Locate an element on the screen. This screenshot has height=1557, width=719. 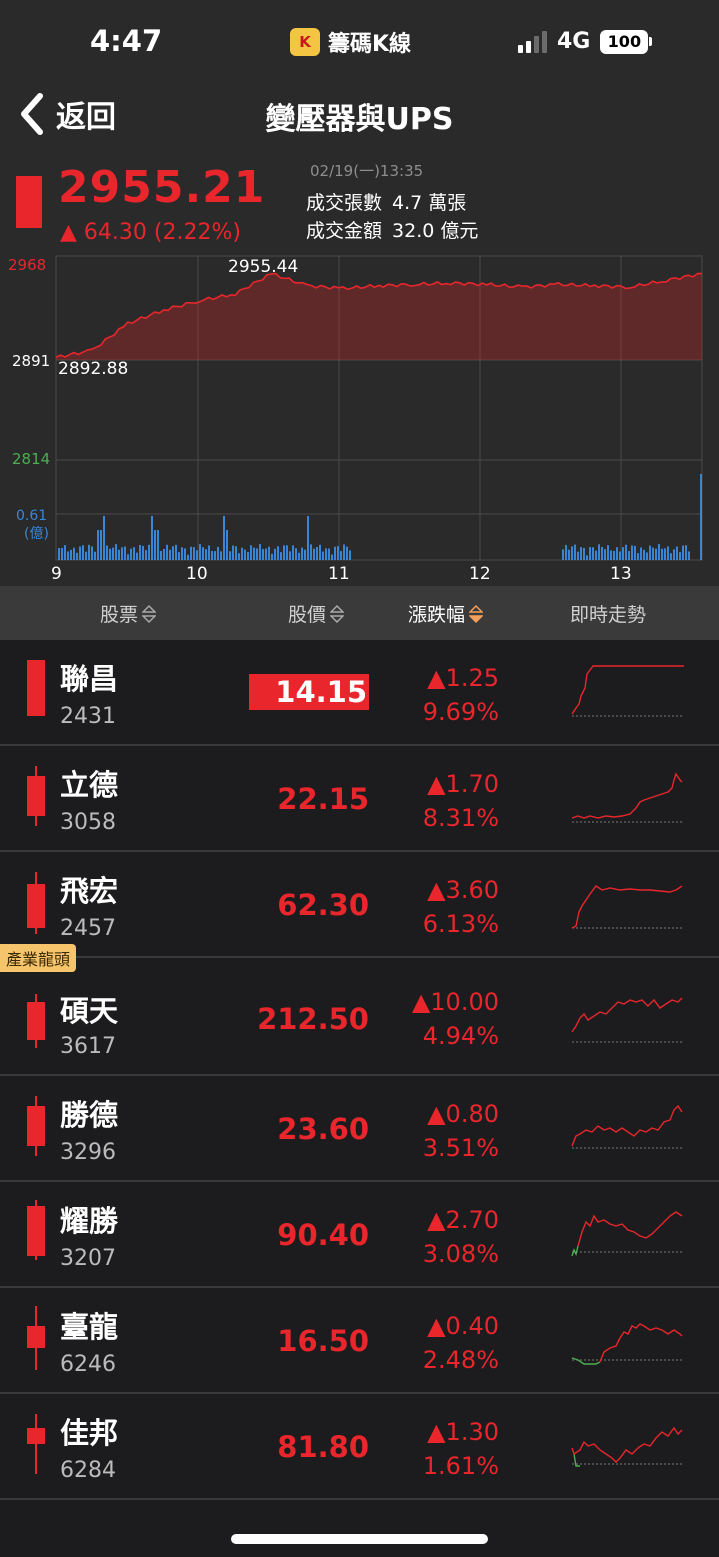
stock-change: ▲0.40 is located at coordinates (463, 1326).